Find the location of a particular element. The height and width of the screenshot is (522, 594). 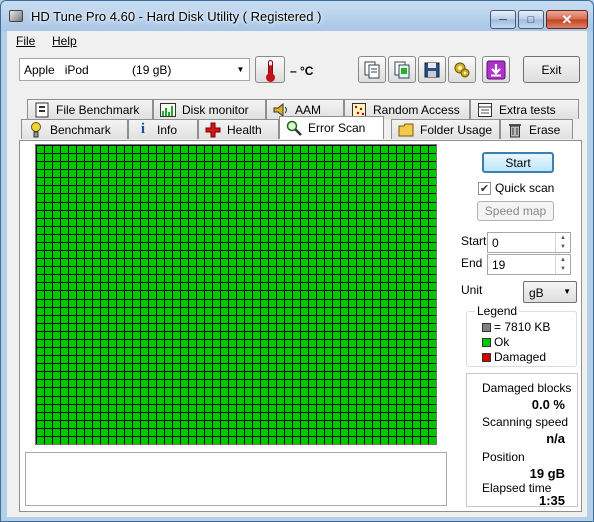

maximize-button: □ is located at coordinates (531, 19).